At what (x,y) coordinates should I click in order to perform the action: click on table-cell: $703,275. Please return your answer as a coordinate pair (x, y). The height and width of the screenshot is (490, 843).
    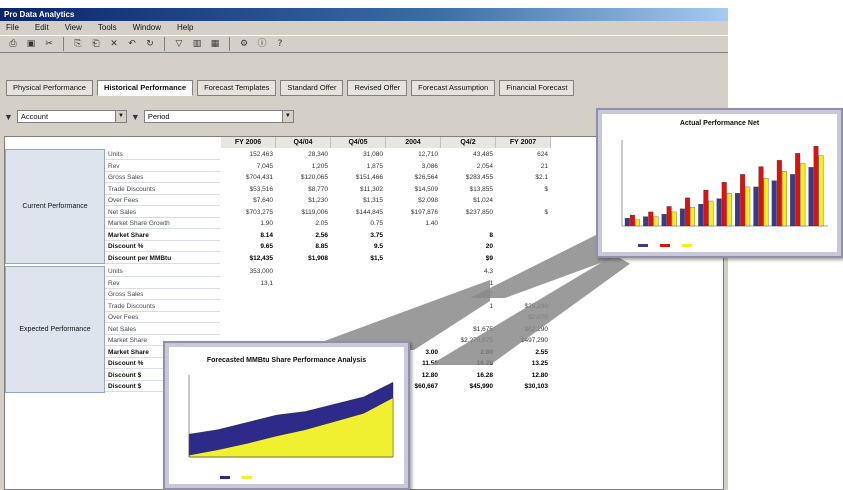
    Looking at the image, I should click on (248, 212).